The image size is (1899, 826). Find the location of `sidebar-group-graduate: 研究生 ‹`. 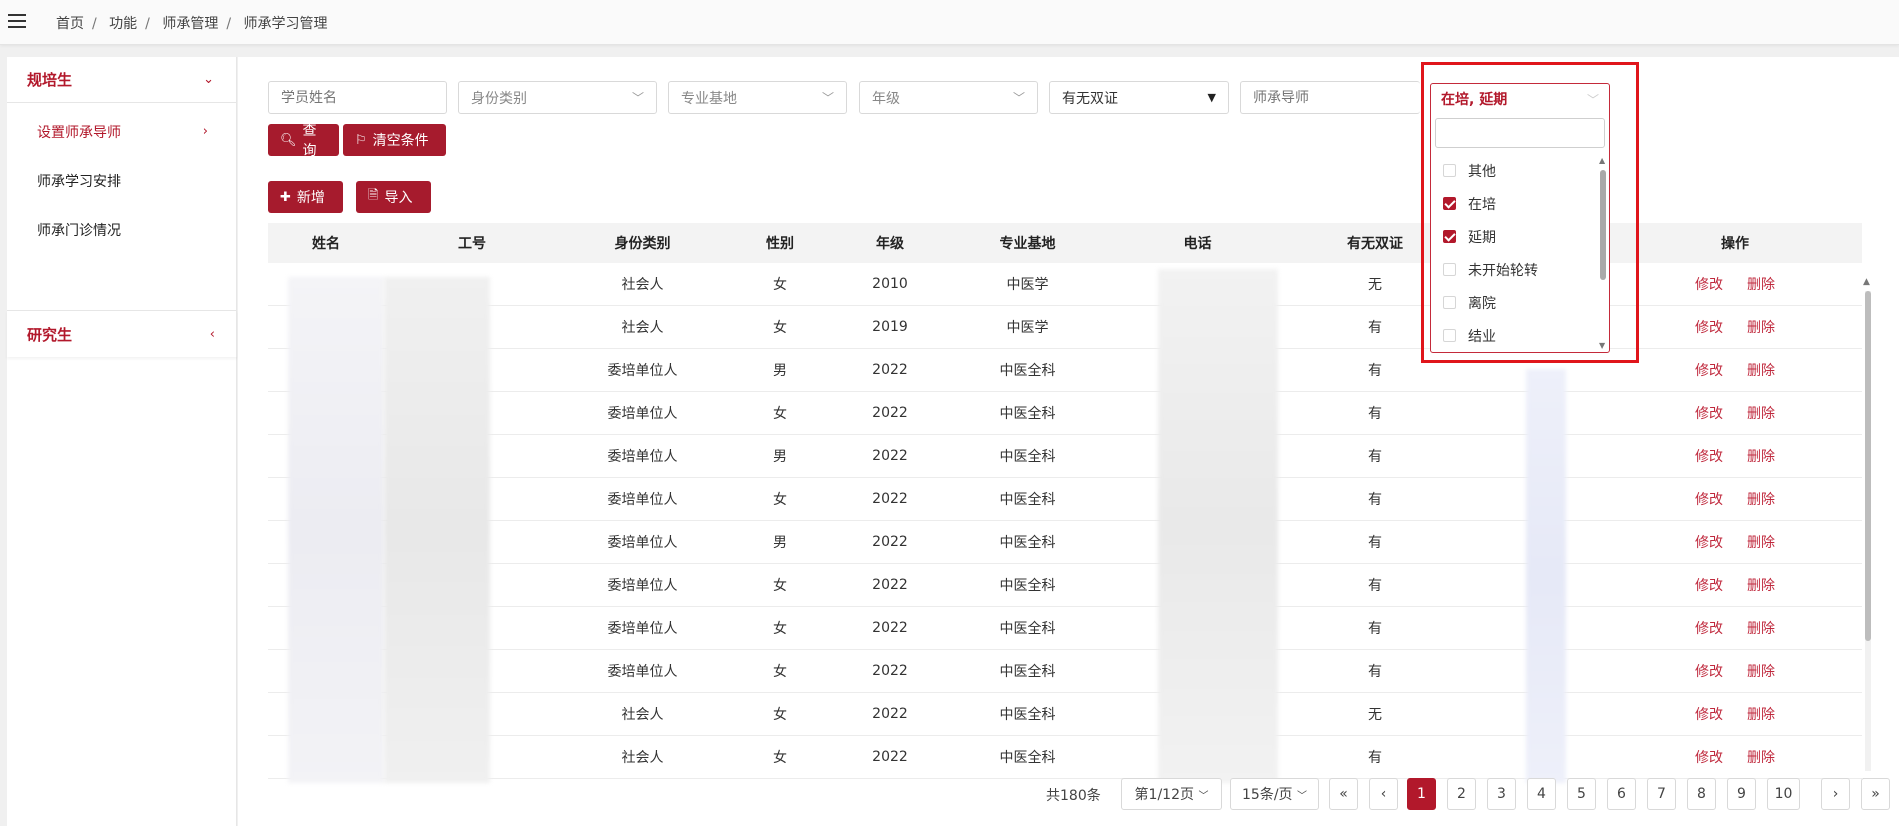

sidebar-group-graduate: 研究生 ‹ is located at coordinates (122, 334).